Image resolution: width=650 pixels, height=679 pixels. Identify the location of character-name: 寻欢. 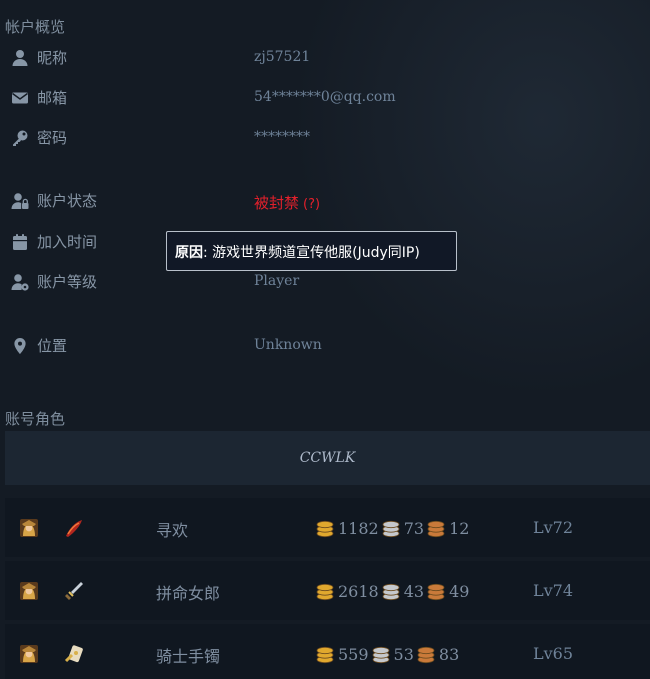
(172, 529).